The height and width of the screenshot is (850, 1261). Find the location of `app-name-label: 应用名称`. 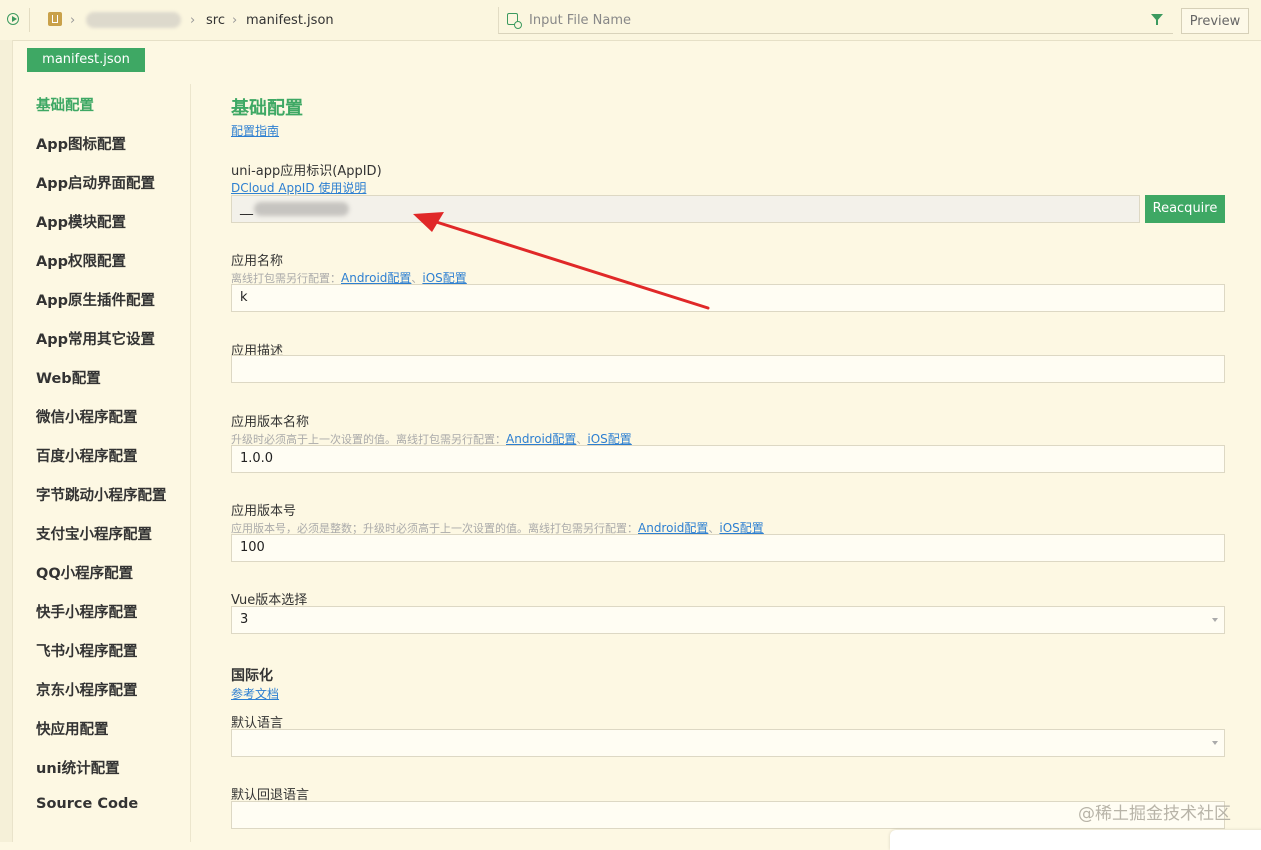

app-name-label: 应用名称 is located at coordinates (257, 261).